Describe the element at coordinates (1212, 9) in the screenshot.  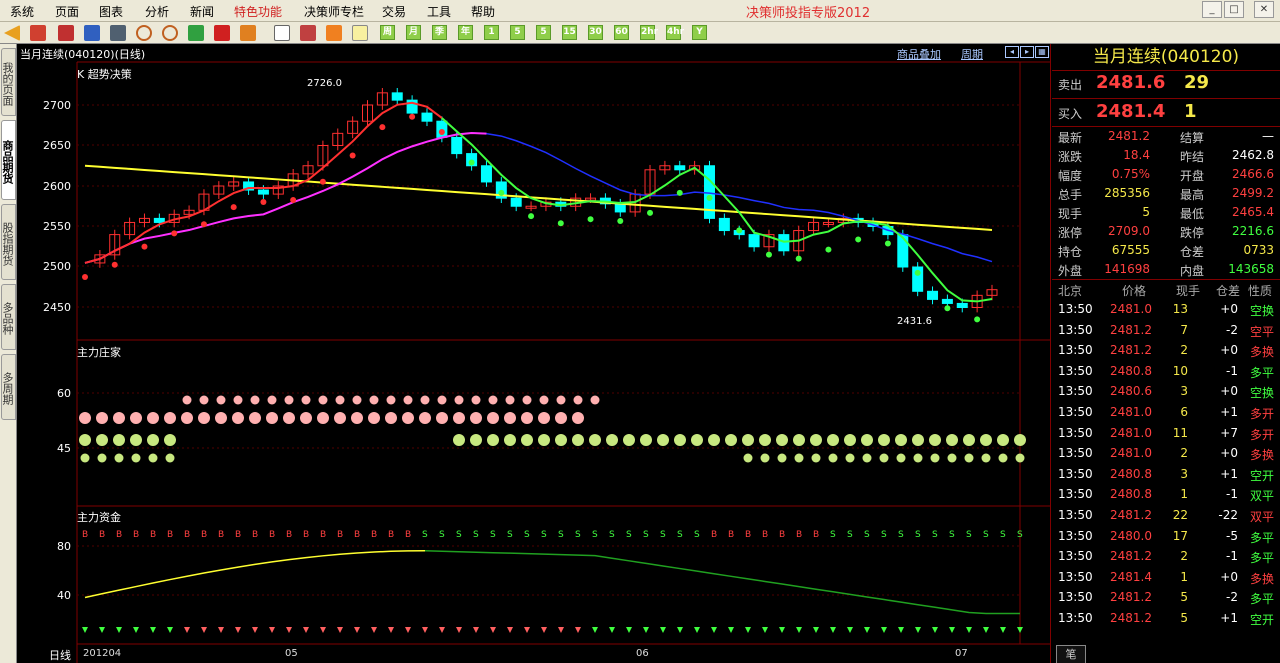
I see `minimize-icon: _` at that location.